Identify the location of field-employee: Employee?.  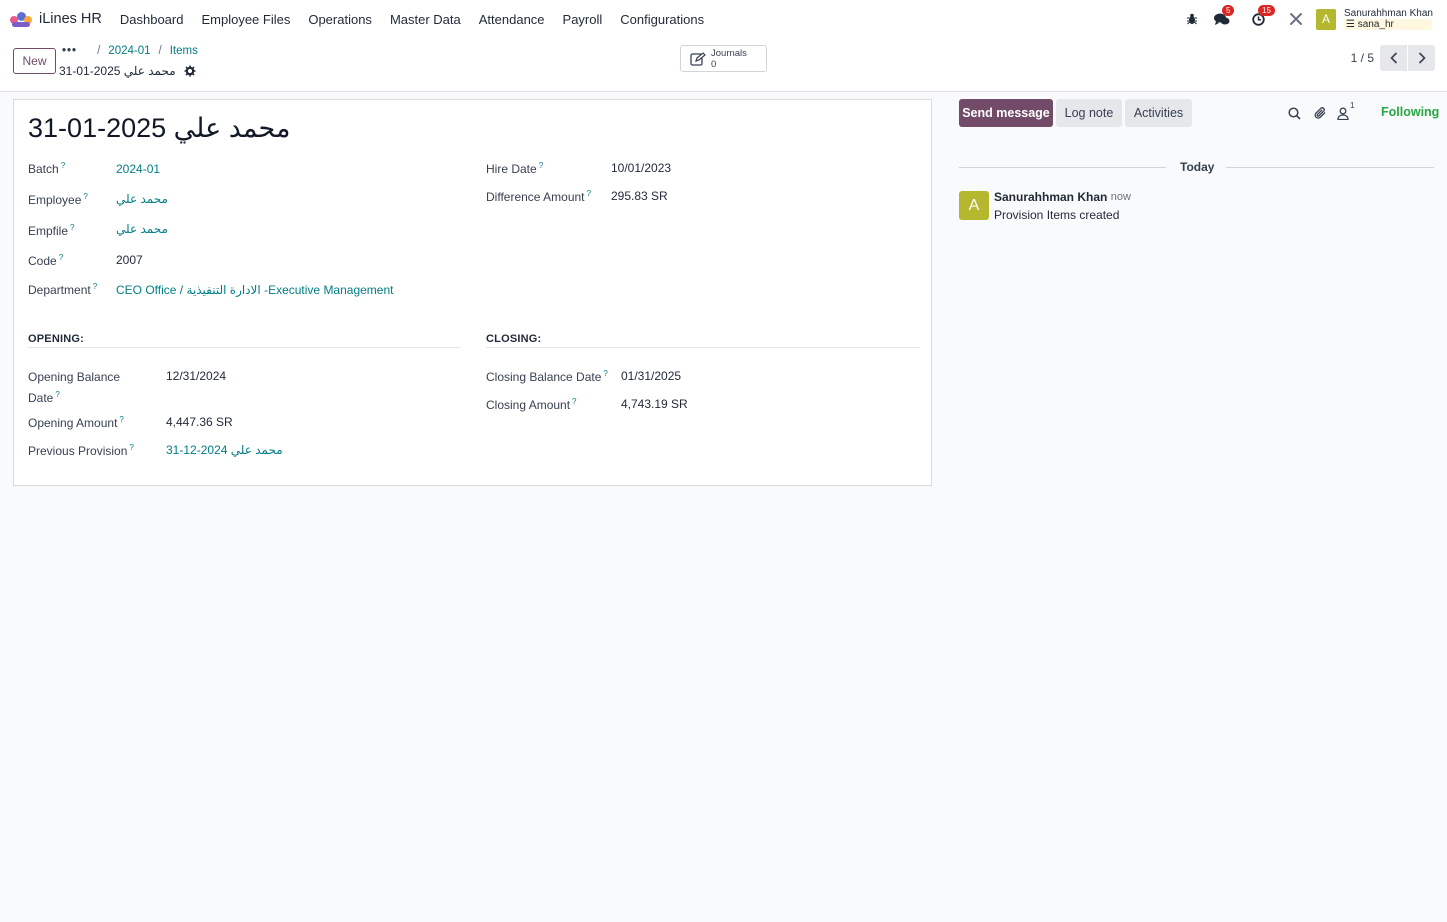
(58, 199).